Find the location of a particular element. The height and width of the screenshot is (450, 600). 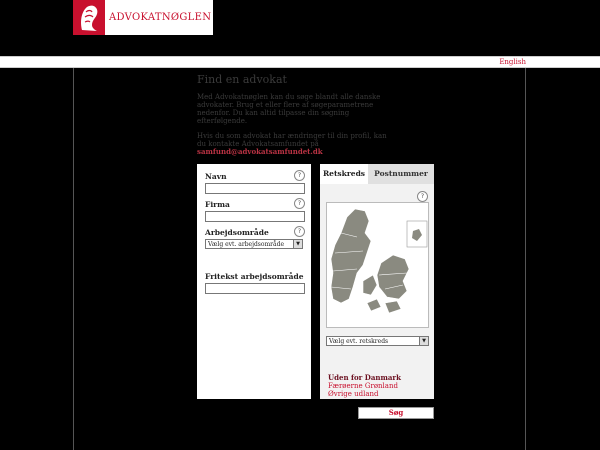

area-select: Vælg evt. arbejdsområde ▼ is located at coordinates (254, 244).